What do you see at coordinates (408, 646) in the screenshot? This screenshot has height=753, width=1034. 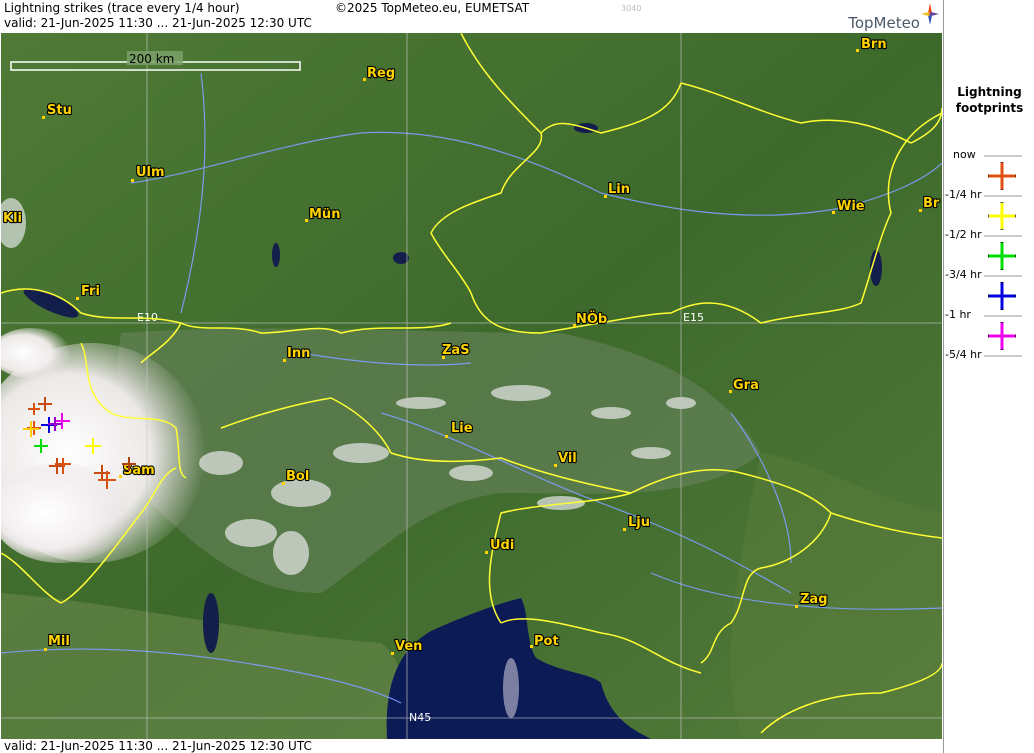 I see `city-ven: Ven` at bounding box center [408, 646].